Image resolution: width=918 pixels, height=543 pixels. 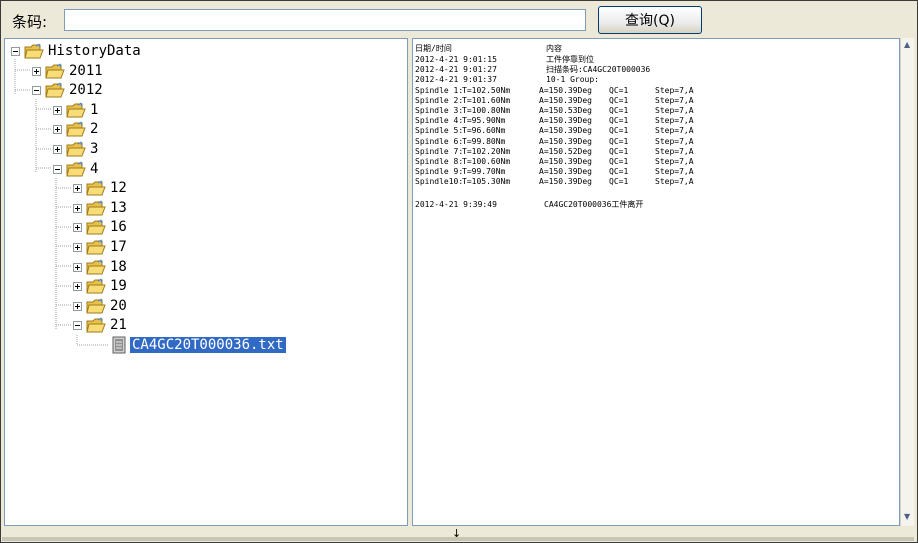 I want to click on bottom-status-strip, so click(x=458, y=539).